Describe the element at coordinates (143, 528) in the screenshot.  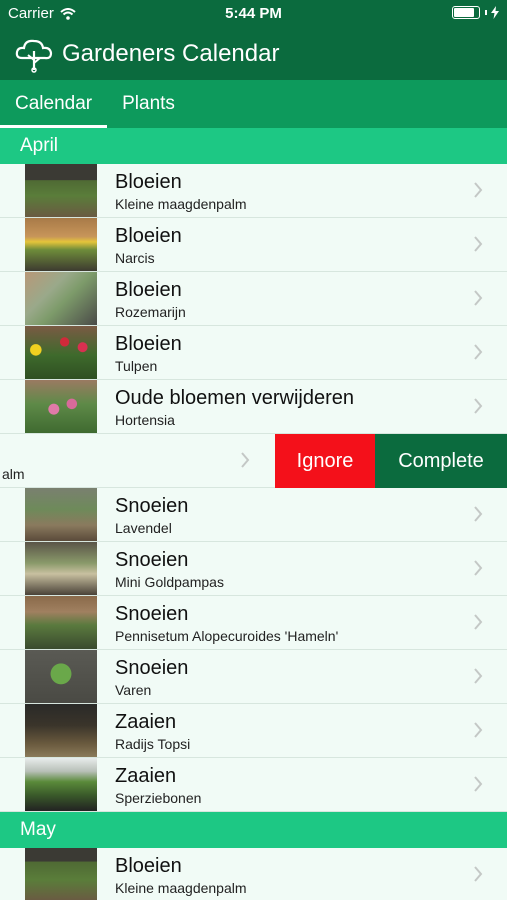
I see `plant-name: Lavendel` at that location.